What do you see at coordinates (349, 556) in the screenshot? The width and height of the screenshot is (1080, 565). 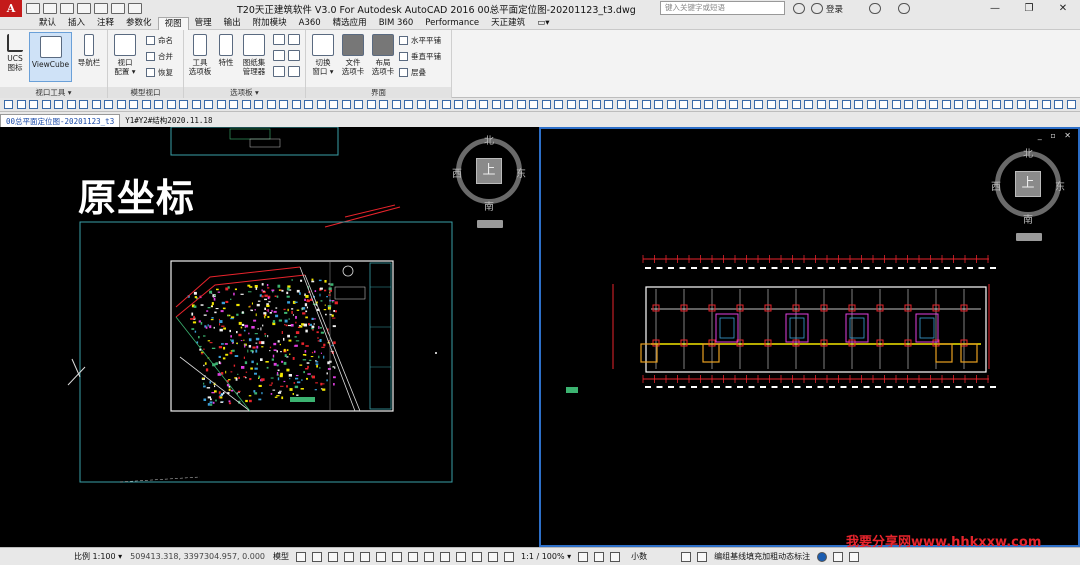 I see `polar-icon` at bounding box center [349, 556].